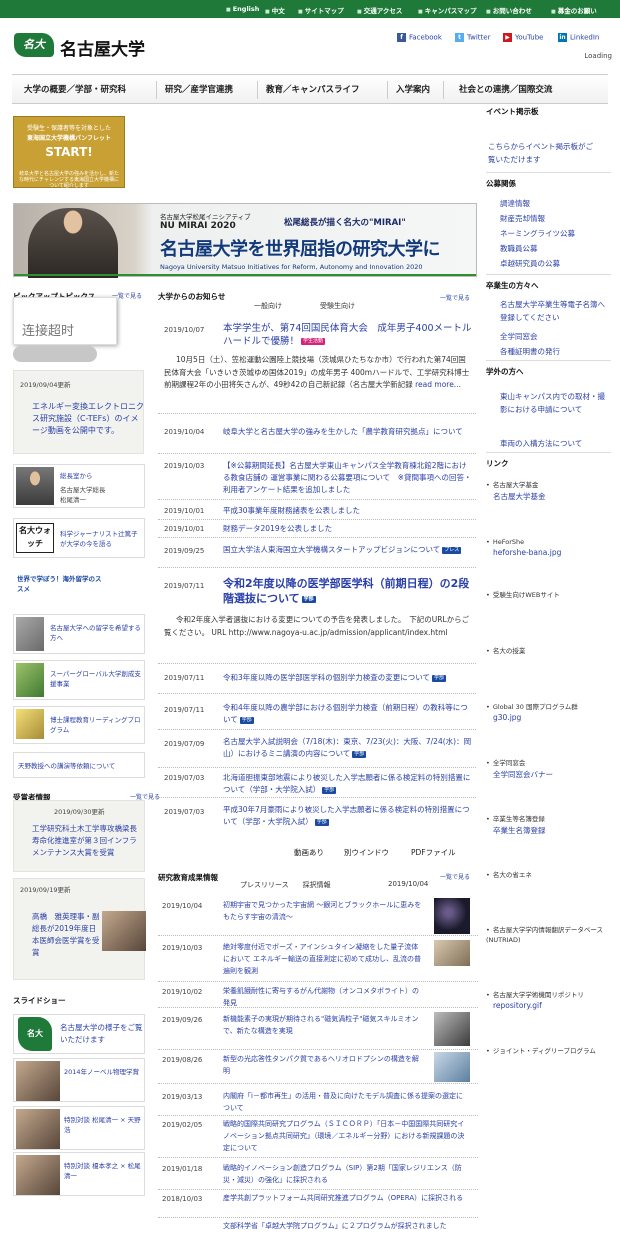 The image size is (620, 1260). What do you see at coordinates (348, 550) in the screenshot?
I see `news-title-link: 国立大学法人東海国立大学機構スタートアップビジョンについて プレス` at bounding box center [348, 550].